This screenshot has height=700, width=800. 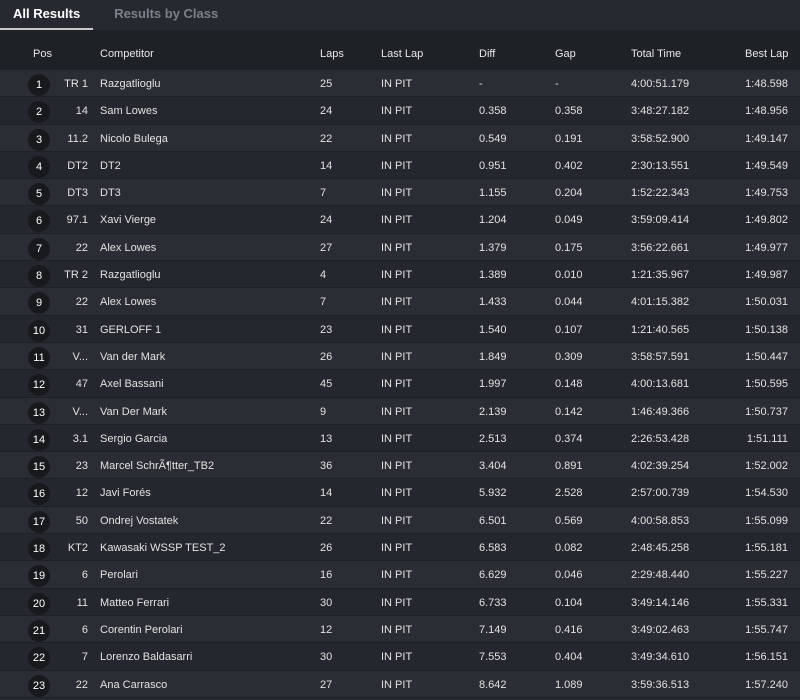 I want to click on gap-value: 0.175, so click(x=569, y=247).